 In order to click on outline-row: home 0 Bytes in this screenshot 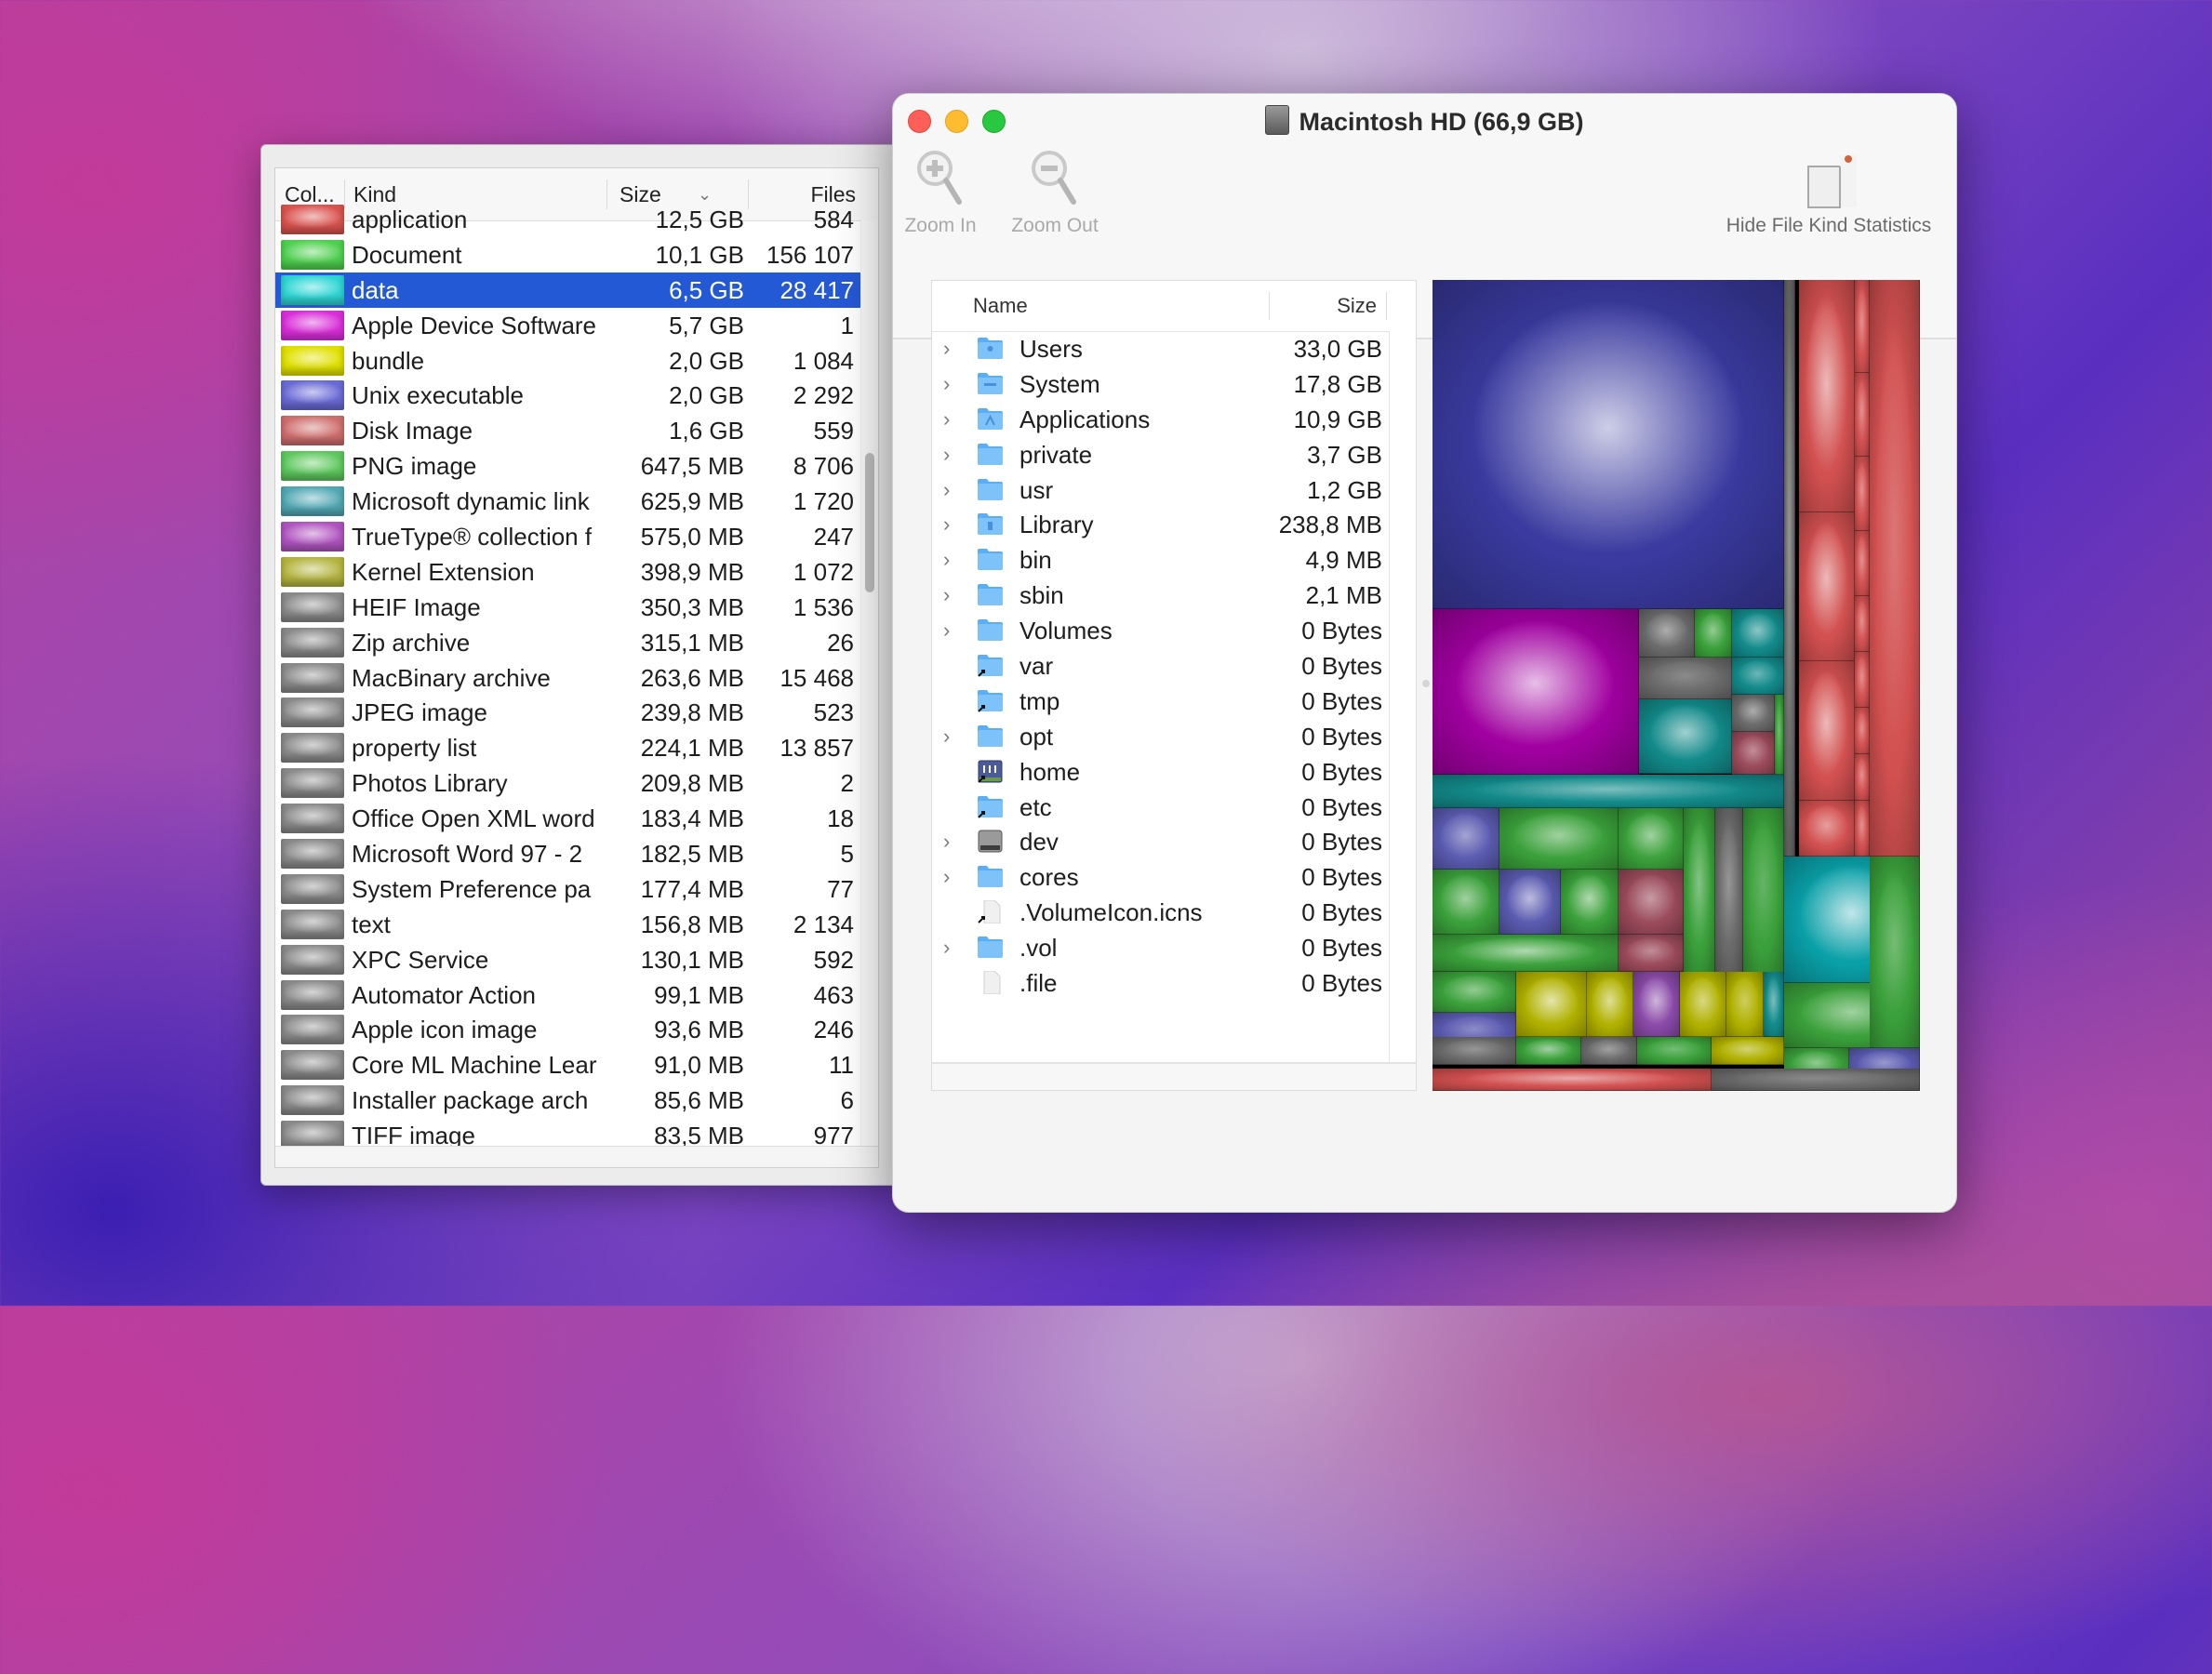, I will do `click(1160, 772)`.